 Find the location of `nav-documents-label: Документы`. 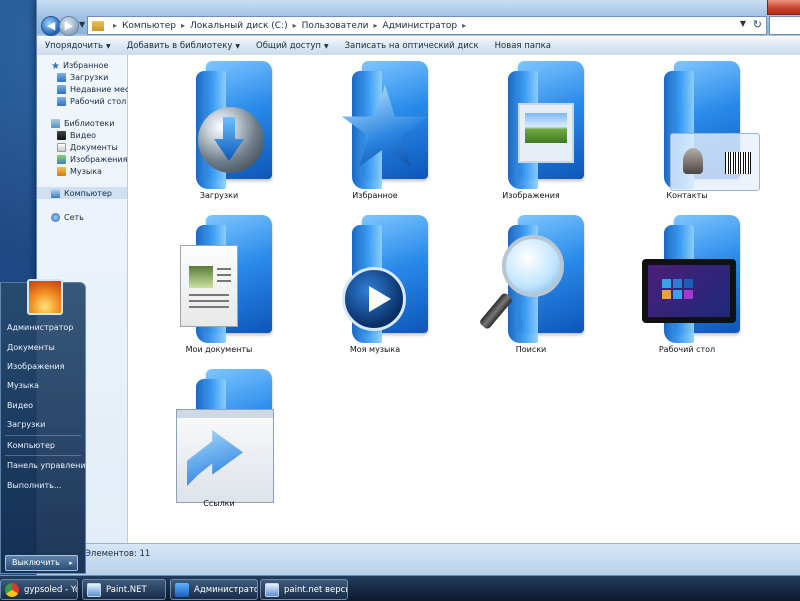

nav-documents-label: Документы is located at coordinates (94, 147).